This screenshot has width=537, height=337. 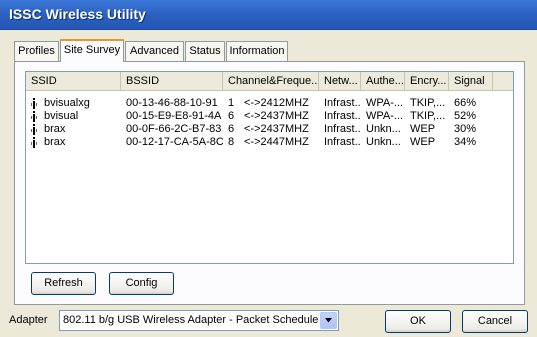 I want to click on cell-frequency: <->2412MHZ, so click(x=276, y=103).